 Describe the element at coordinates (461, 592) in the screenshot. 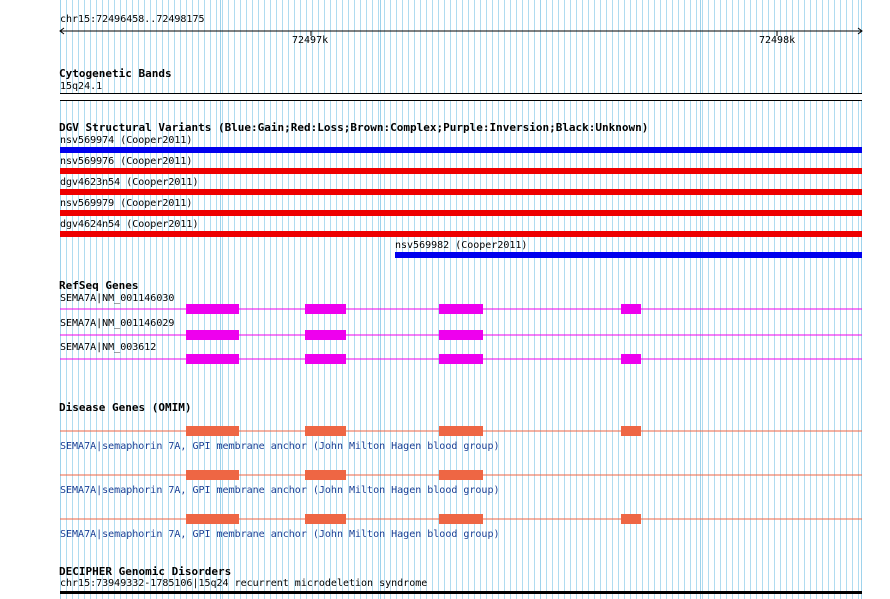

I see `decipher-disorder-bar` at that location.